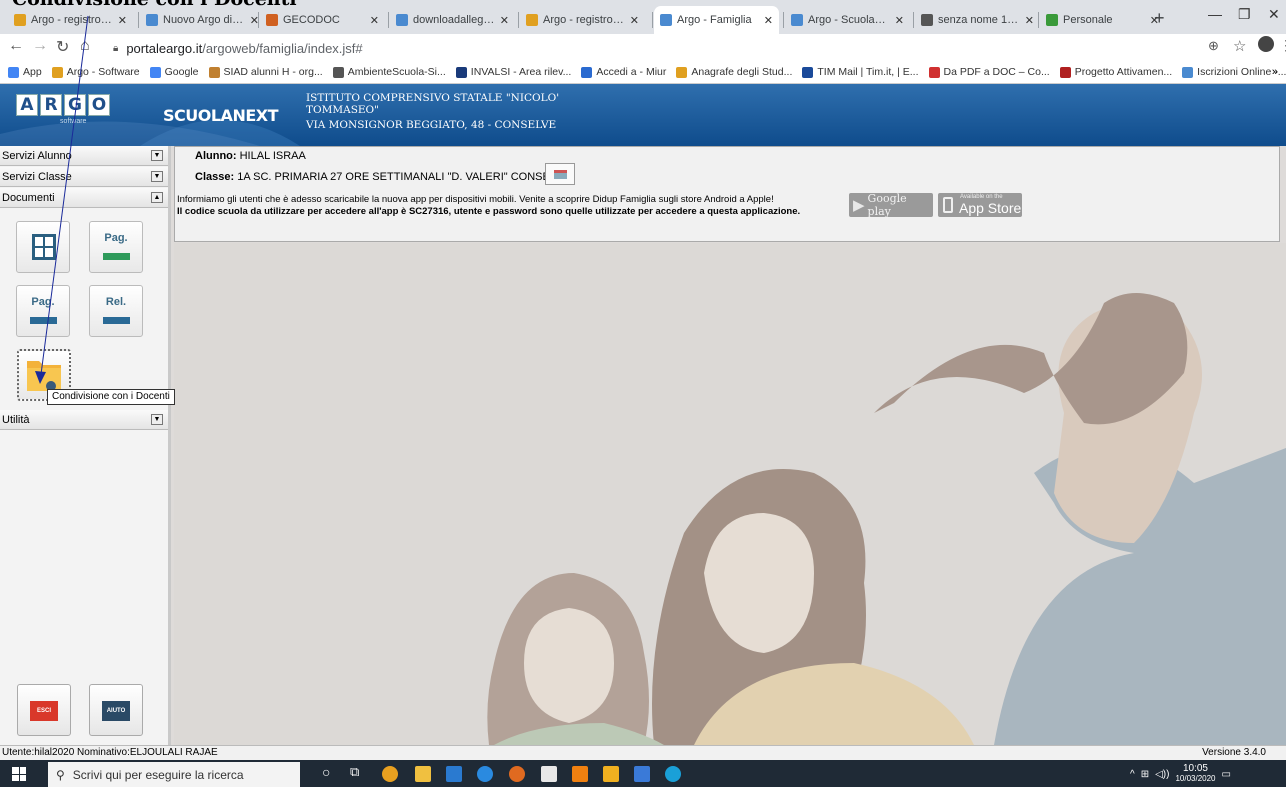 This screenshot has width=1286, height=787. Describe the element at coordinates (322, 20) in the screenshot. I see `tab-2: GECODOC ✕` at that location.